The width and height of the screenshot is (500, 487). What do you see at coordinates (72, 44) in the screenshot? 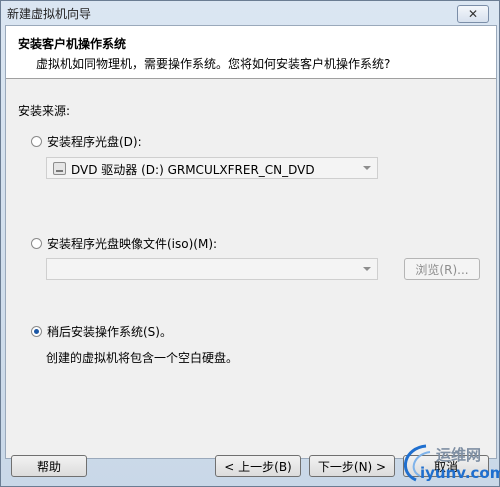
I see `page-title: 安装客户机操作系统` at bounding box center [72, 44].